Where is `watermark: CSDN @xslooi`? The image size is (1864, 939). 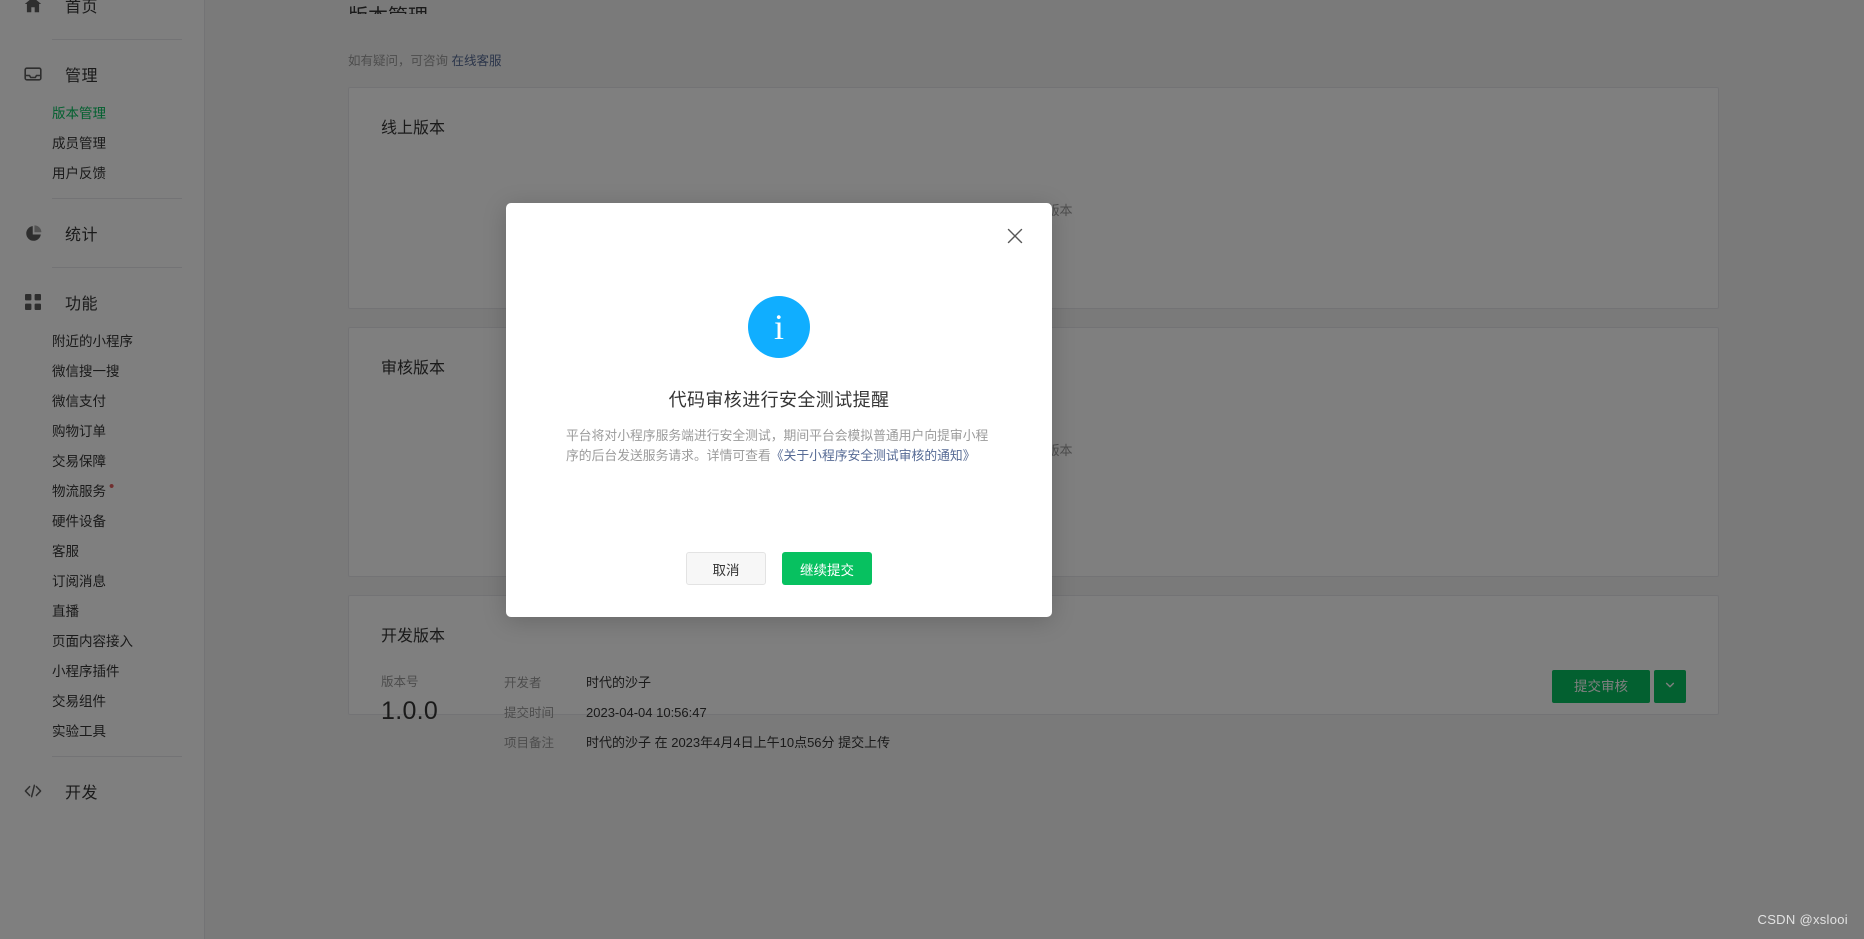 watermark: CSDN @xslooi is located at coordinates (1802, 919).